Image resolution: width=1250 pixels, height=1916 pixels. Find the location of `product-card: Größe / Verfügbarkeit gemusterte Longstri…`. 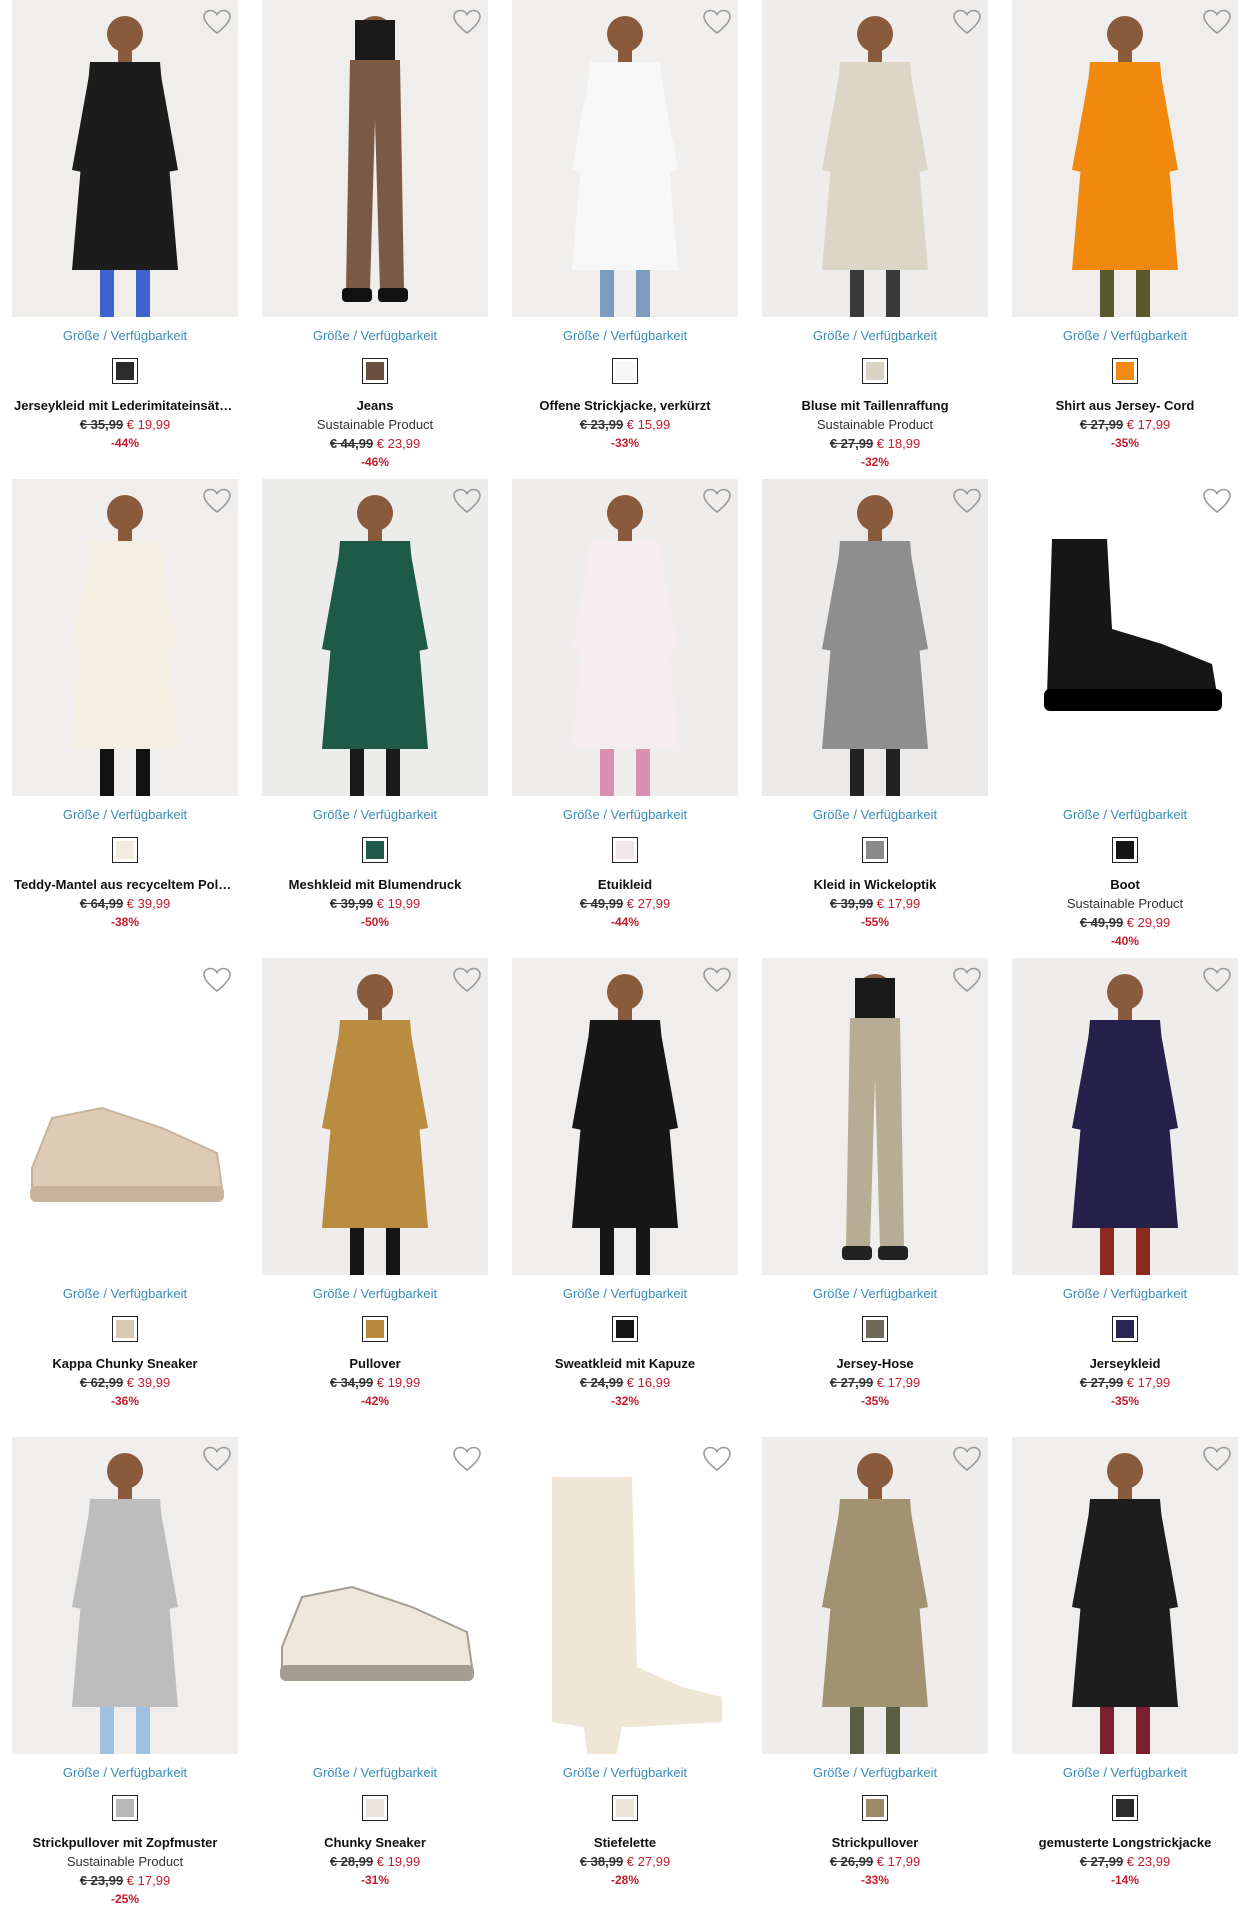

product-card: Größe / Verfügbarkeit gemusterte Longstri… is located at coordinates (1125, 1676).